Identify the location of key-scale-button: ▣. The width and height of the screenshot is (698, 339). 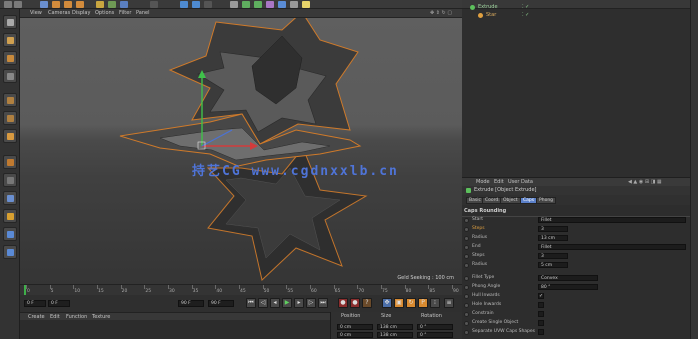
(399, 303).